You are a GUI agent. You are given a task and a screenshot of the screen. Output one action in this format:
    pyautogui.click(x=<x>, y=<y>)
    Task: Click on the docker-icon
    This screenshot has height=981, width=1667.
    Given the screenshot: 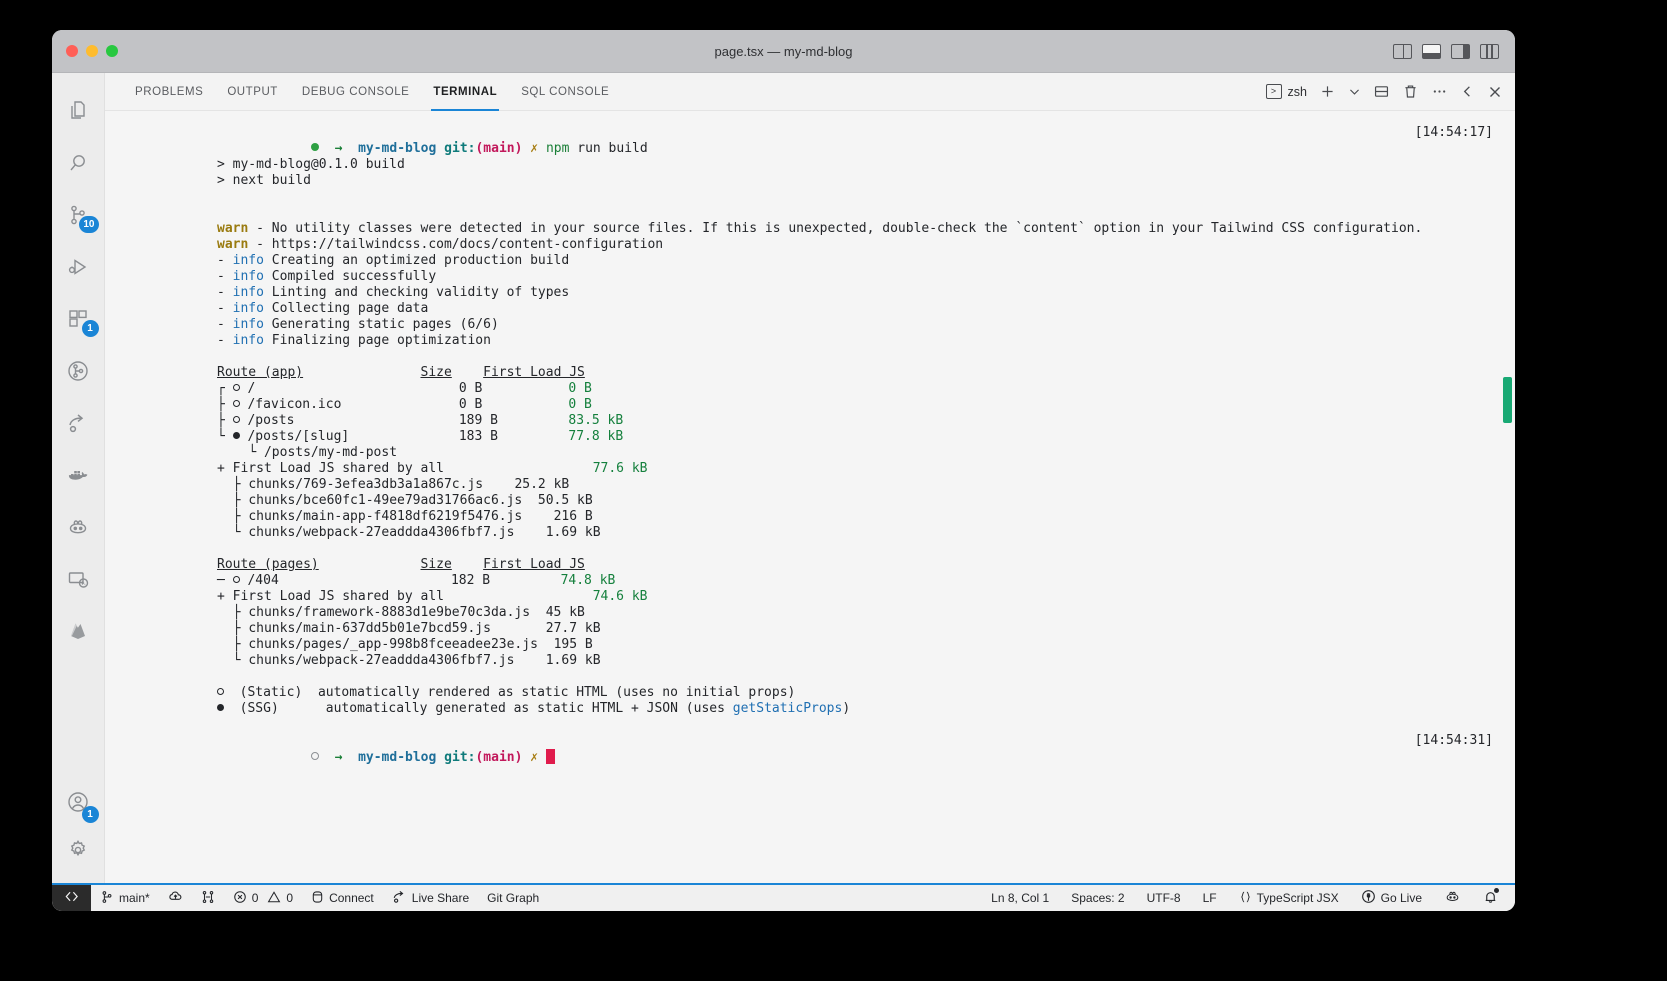 What is the action you would take?
    pyautogui.click(x=78, y=475)
    